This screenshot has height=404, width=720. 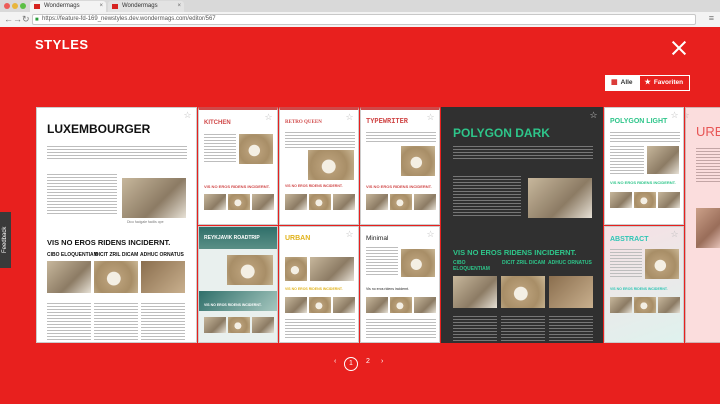 I want to click on filter-favorites-label: Favoriten, so click(x=668, y=82).